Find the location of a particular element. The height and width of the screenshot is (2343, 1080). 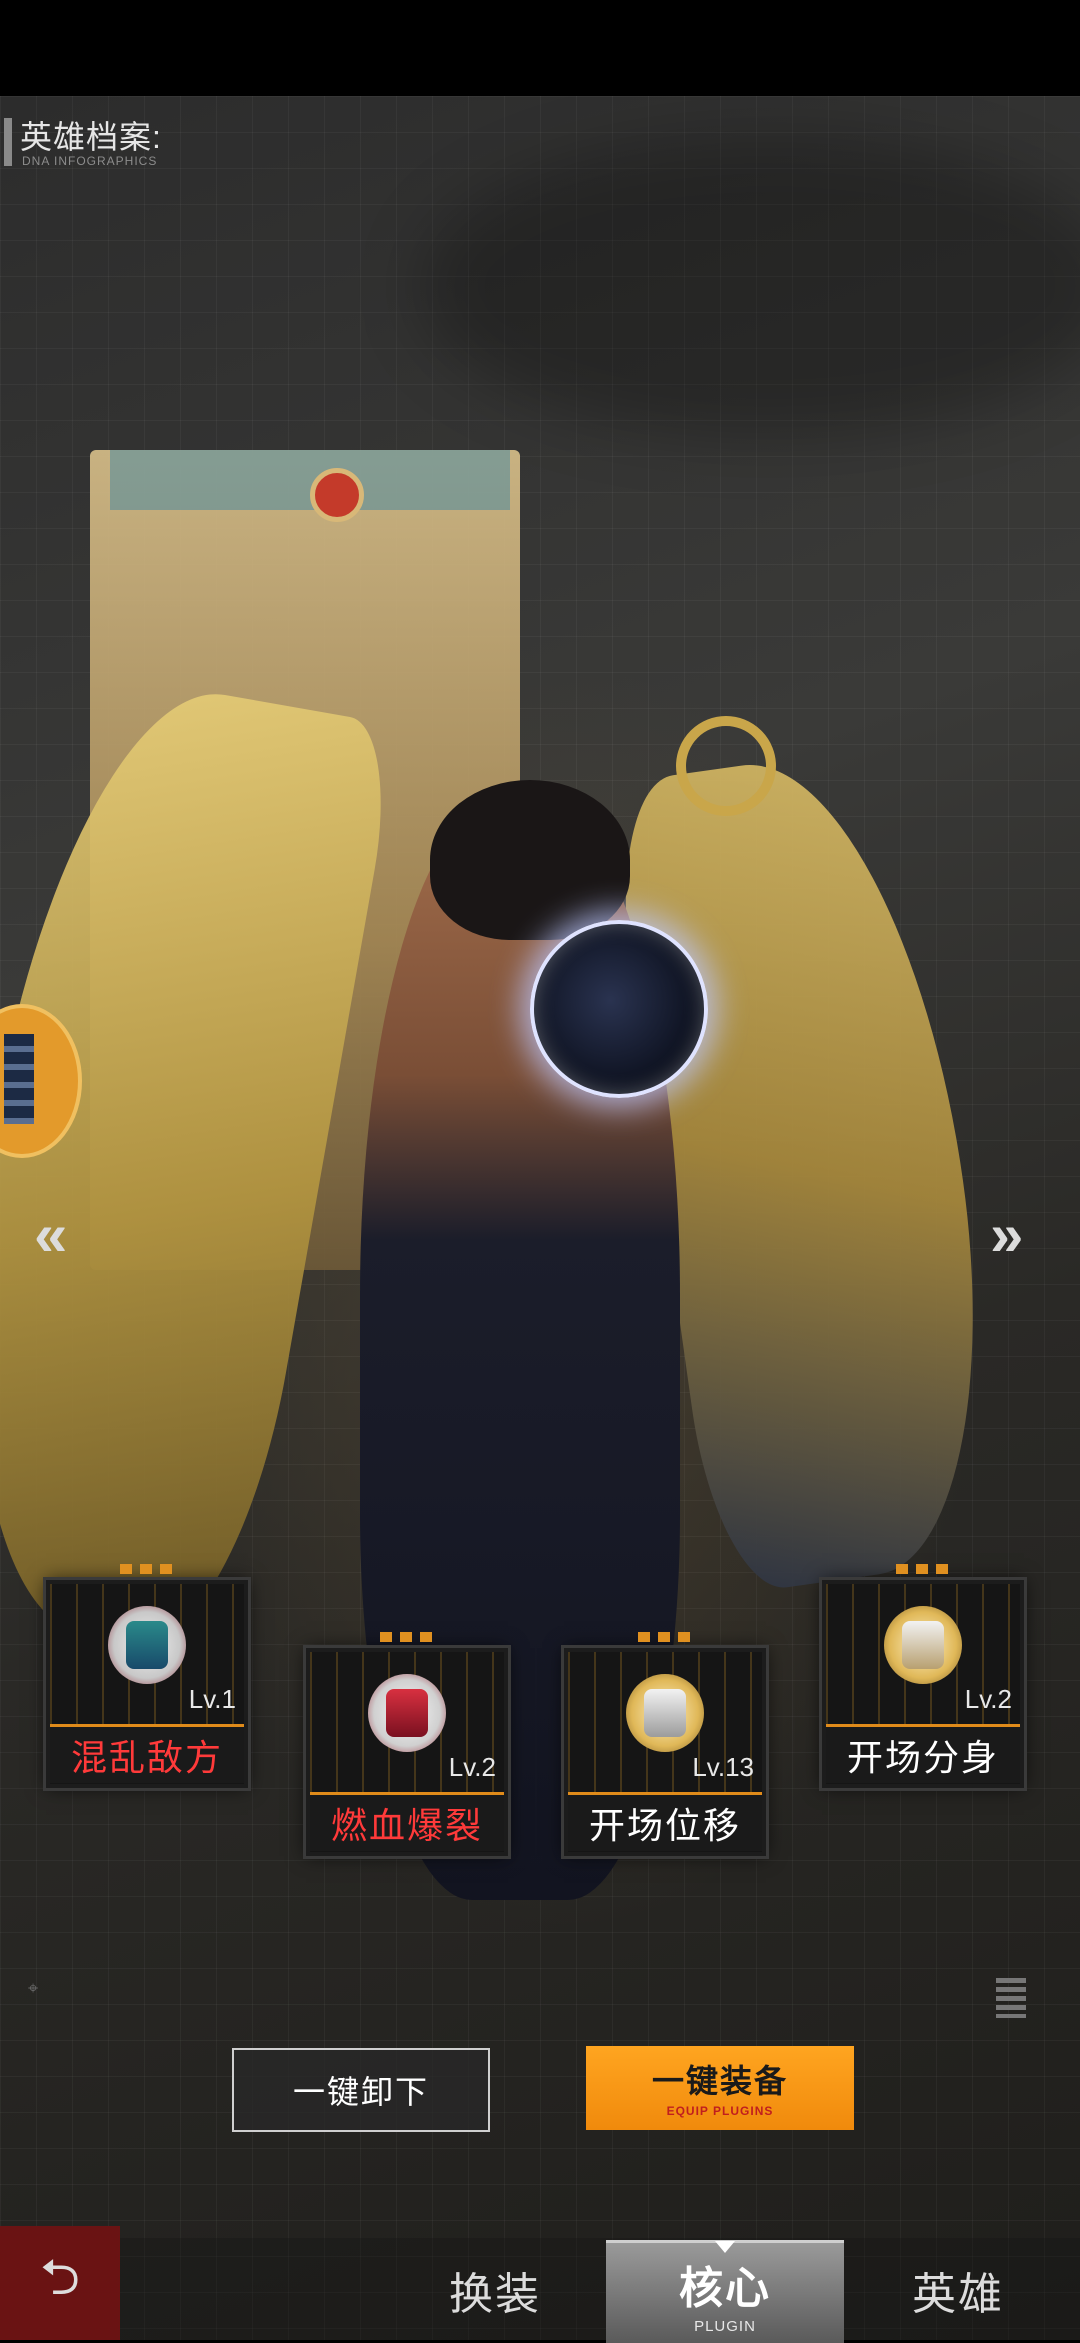

tab-core-sublabel: PLUGIN is located at coordinates (725, 2326).